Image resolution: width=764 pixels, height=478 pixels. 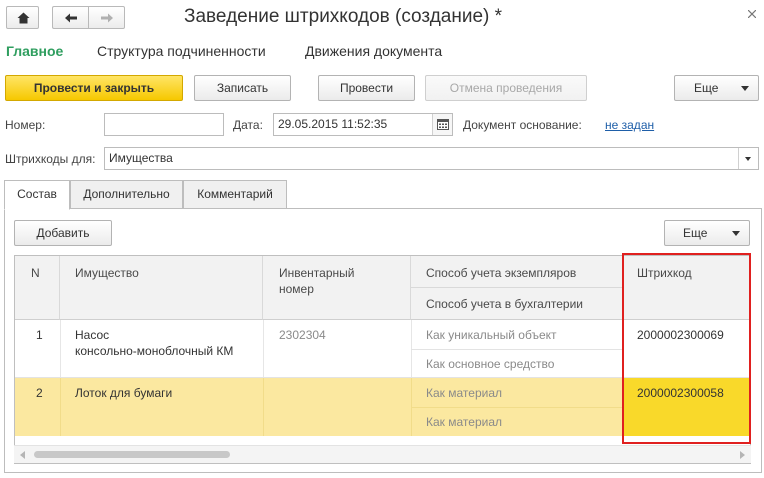 I want to click on number-label: Номер:, so click(x=25, y=125).